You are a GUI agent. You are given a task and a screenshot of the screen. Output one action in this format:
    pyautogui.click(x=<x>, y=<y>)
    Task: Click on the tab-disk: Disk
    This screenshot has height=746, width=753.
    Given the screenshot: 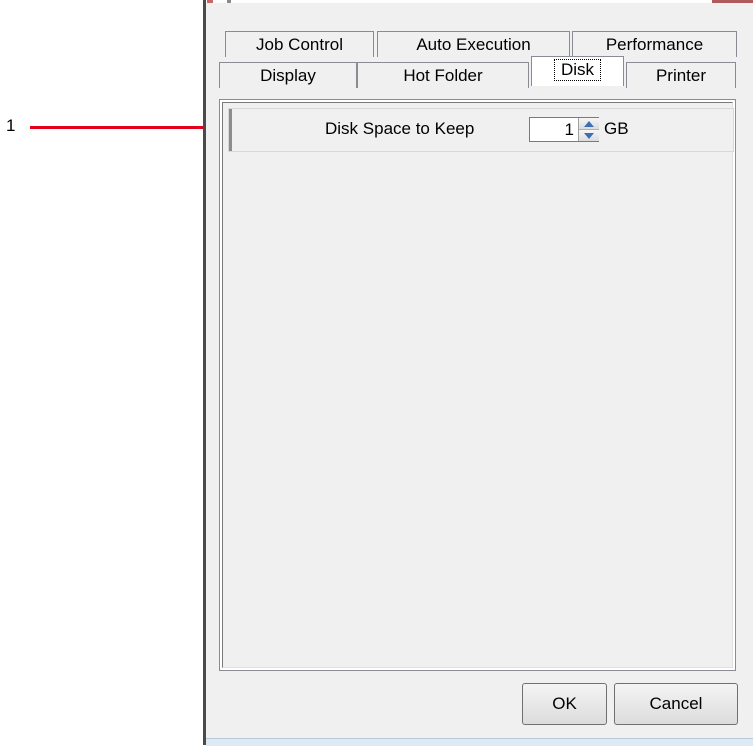 What is the action you would take?
    pyautogui.click(x=577, y=71)
    